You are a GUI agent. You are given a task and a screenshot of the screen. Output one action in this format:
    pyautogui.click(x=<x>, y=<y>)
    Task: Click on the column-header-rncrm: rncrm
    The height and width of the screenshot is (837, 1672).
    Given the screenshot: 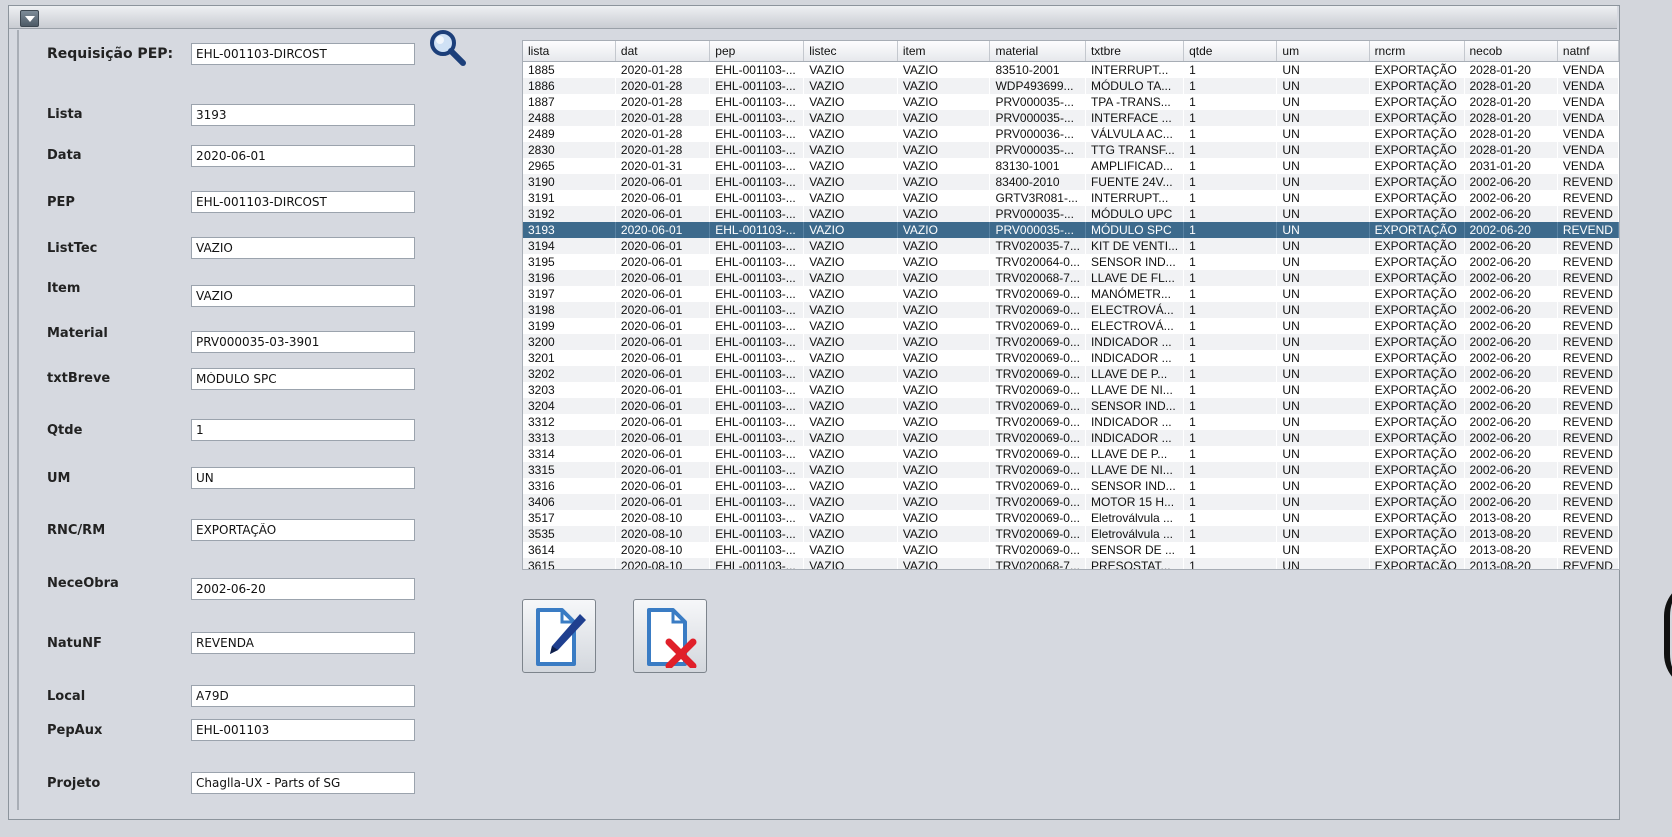 What is the action you would take?
    pyautogui.click(x=1417, y=51)
    